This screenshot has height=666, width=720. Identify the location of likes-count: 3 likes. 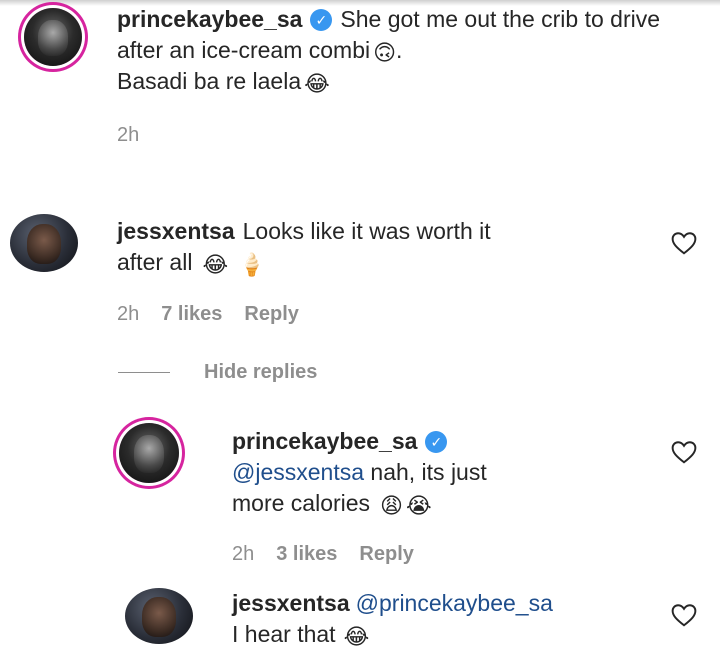
(306, 554).